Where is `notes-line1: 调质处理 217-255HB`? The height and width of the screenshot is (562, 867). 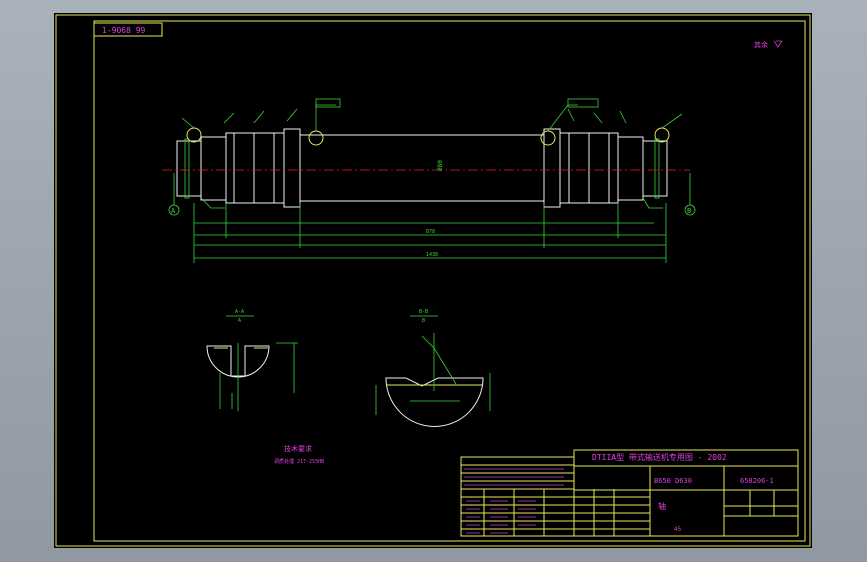
notes-line1: 调质处理 217-255HB is located at coordinates (299, 461).